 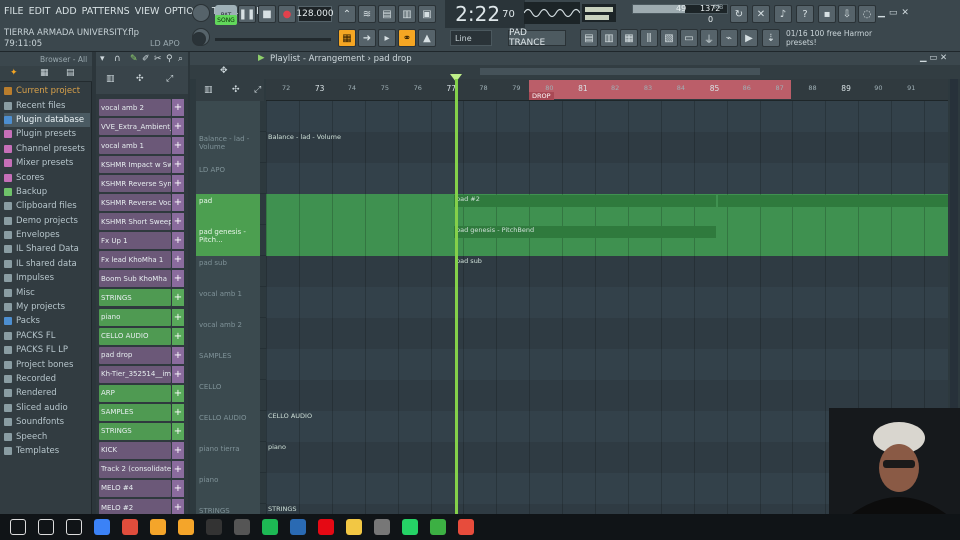 What do you see at coordinates (146, 59) in the screenshot?
I see `paint-tool-icon: ✐` at bounding box center [146, 59].